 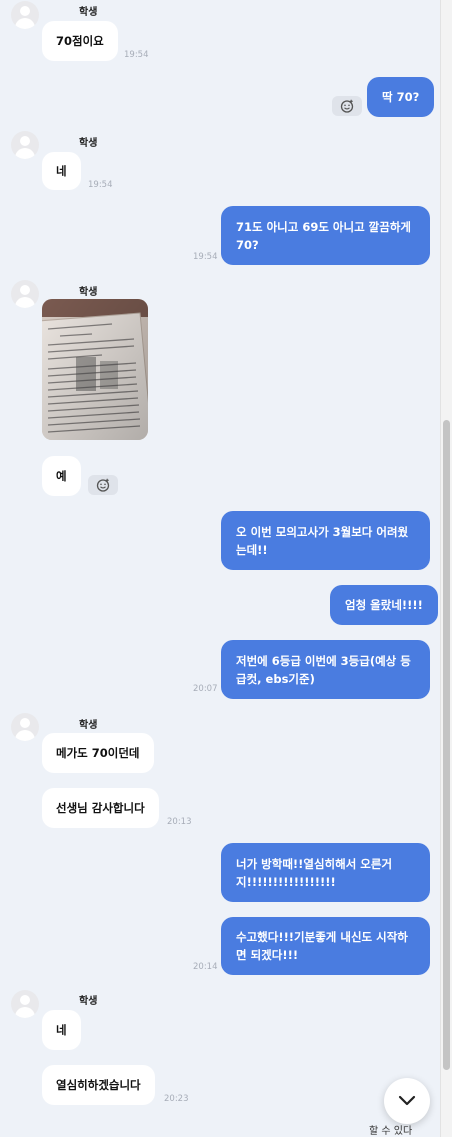 I want to click on scroll-to-bottom-button, so click(x=407, y=1101).